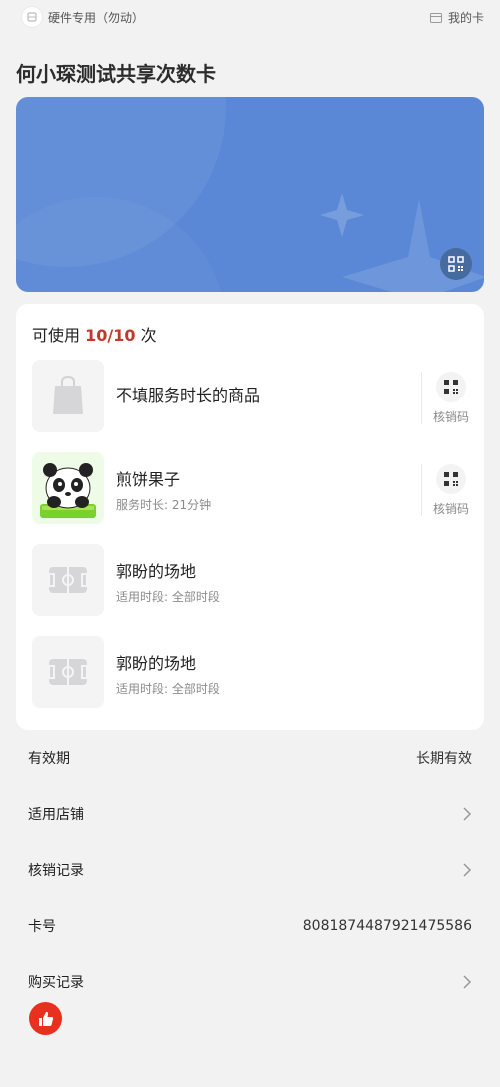  What do you see at coordinates (56, 815) in the screenshot?
I see `stores-label: 适用店铺` at bounding box center [56, 815].